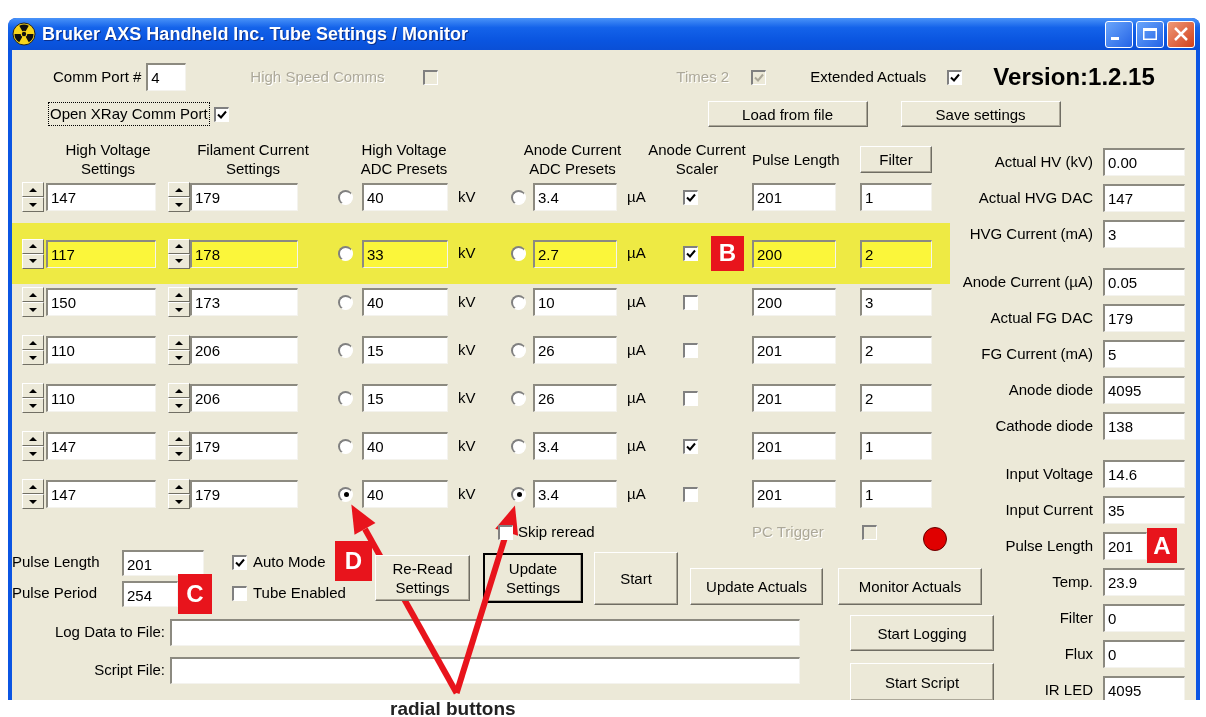 This screenshot has width=1206, height=717. I want to click on action-button: Update Settings, so click(533, 578).